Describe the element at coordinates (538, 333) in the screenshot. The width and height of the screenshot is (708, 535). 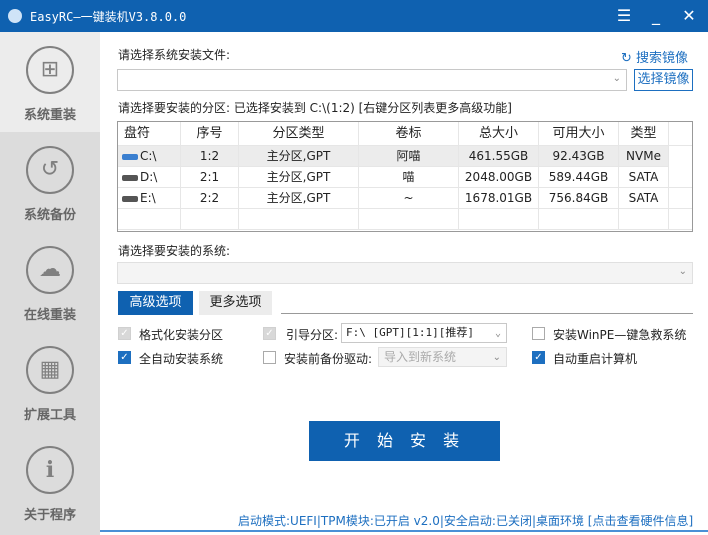
I see `winpe-checkbox` at that location.